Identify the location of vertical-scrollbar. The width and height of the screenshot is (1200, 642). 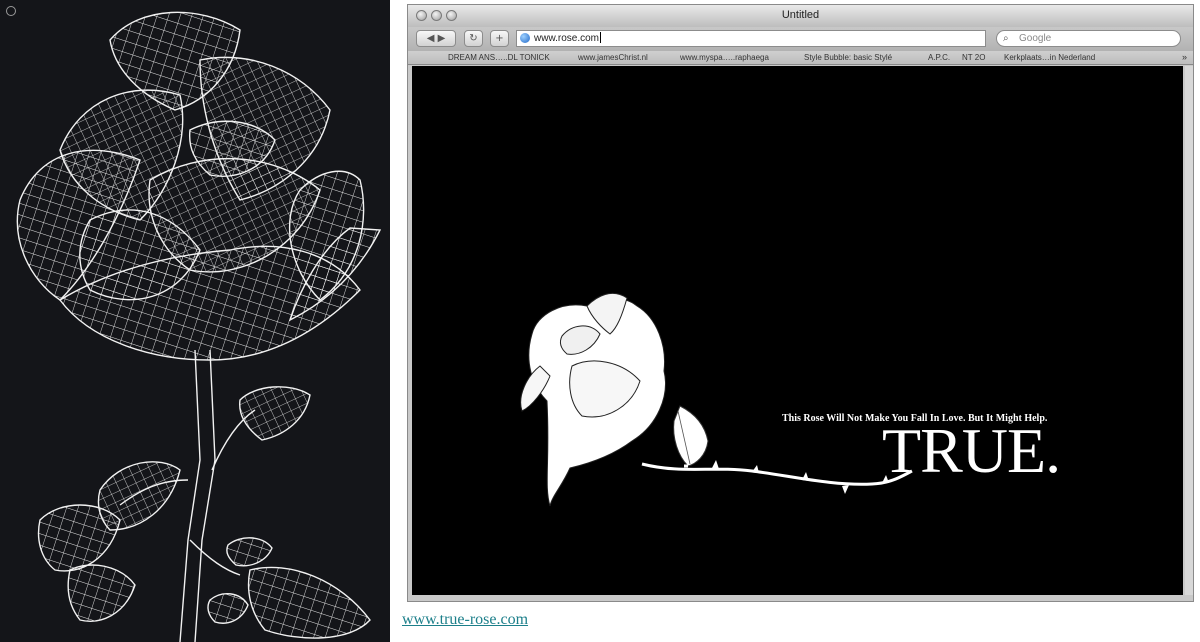
(1189, 330).